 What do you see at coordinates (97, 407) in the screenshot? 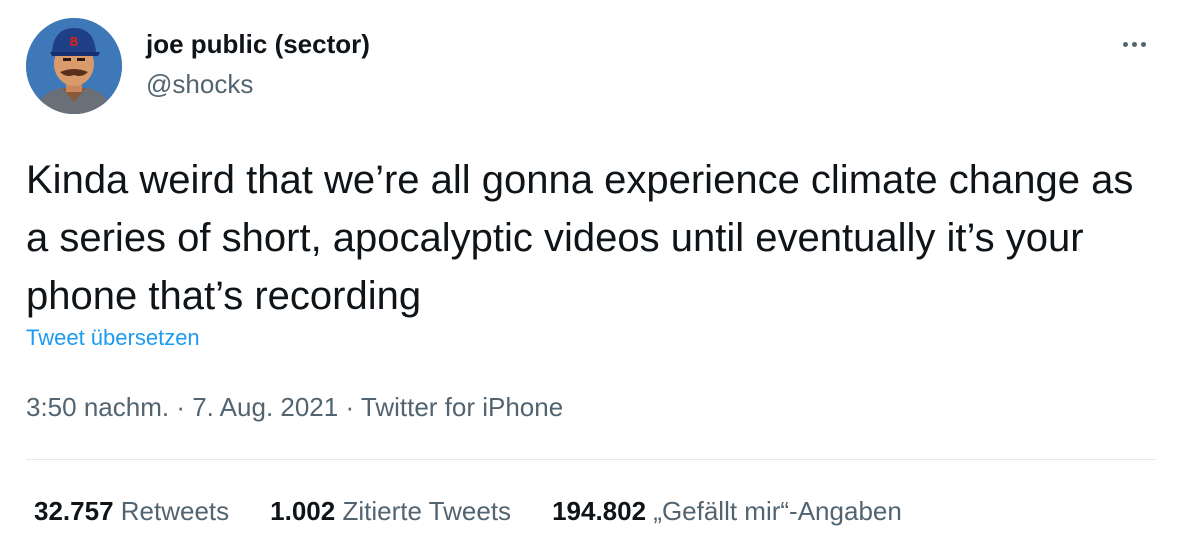
I see `tweet-time: 3:50 nachm.` at bounding box center [97, 407].